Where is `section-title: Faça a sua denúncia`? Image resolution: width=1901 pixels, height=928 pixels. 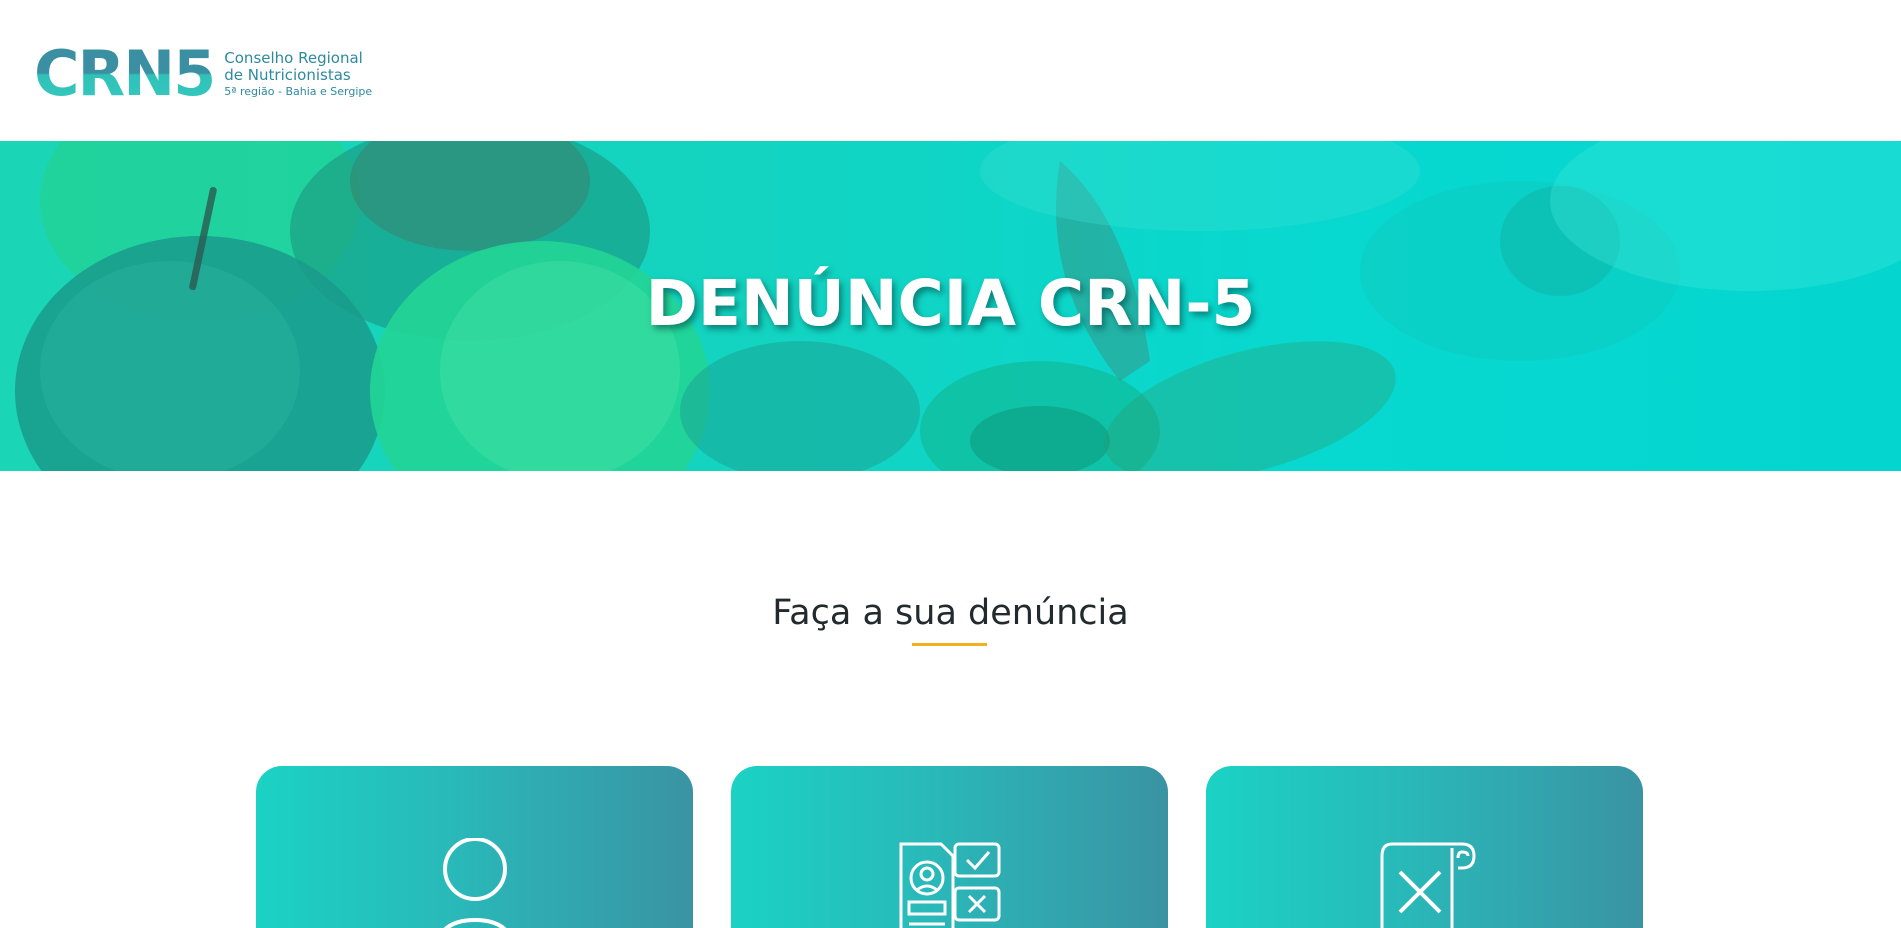 section-title: Faça a sua denúncia is located at coordinates (950, 613).